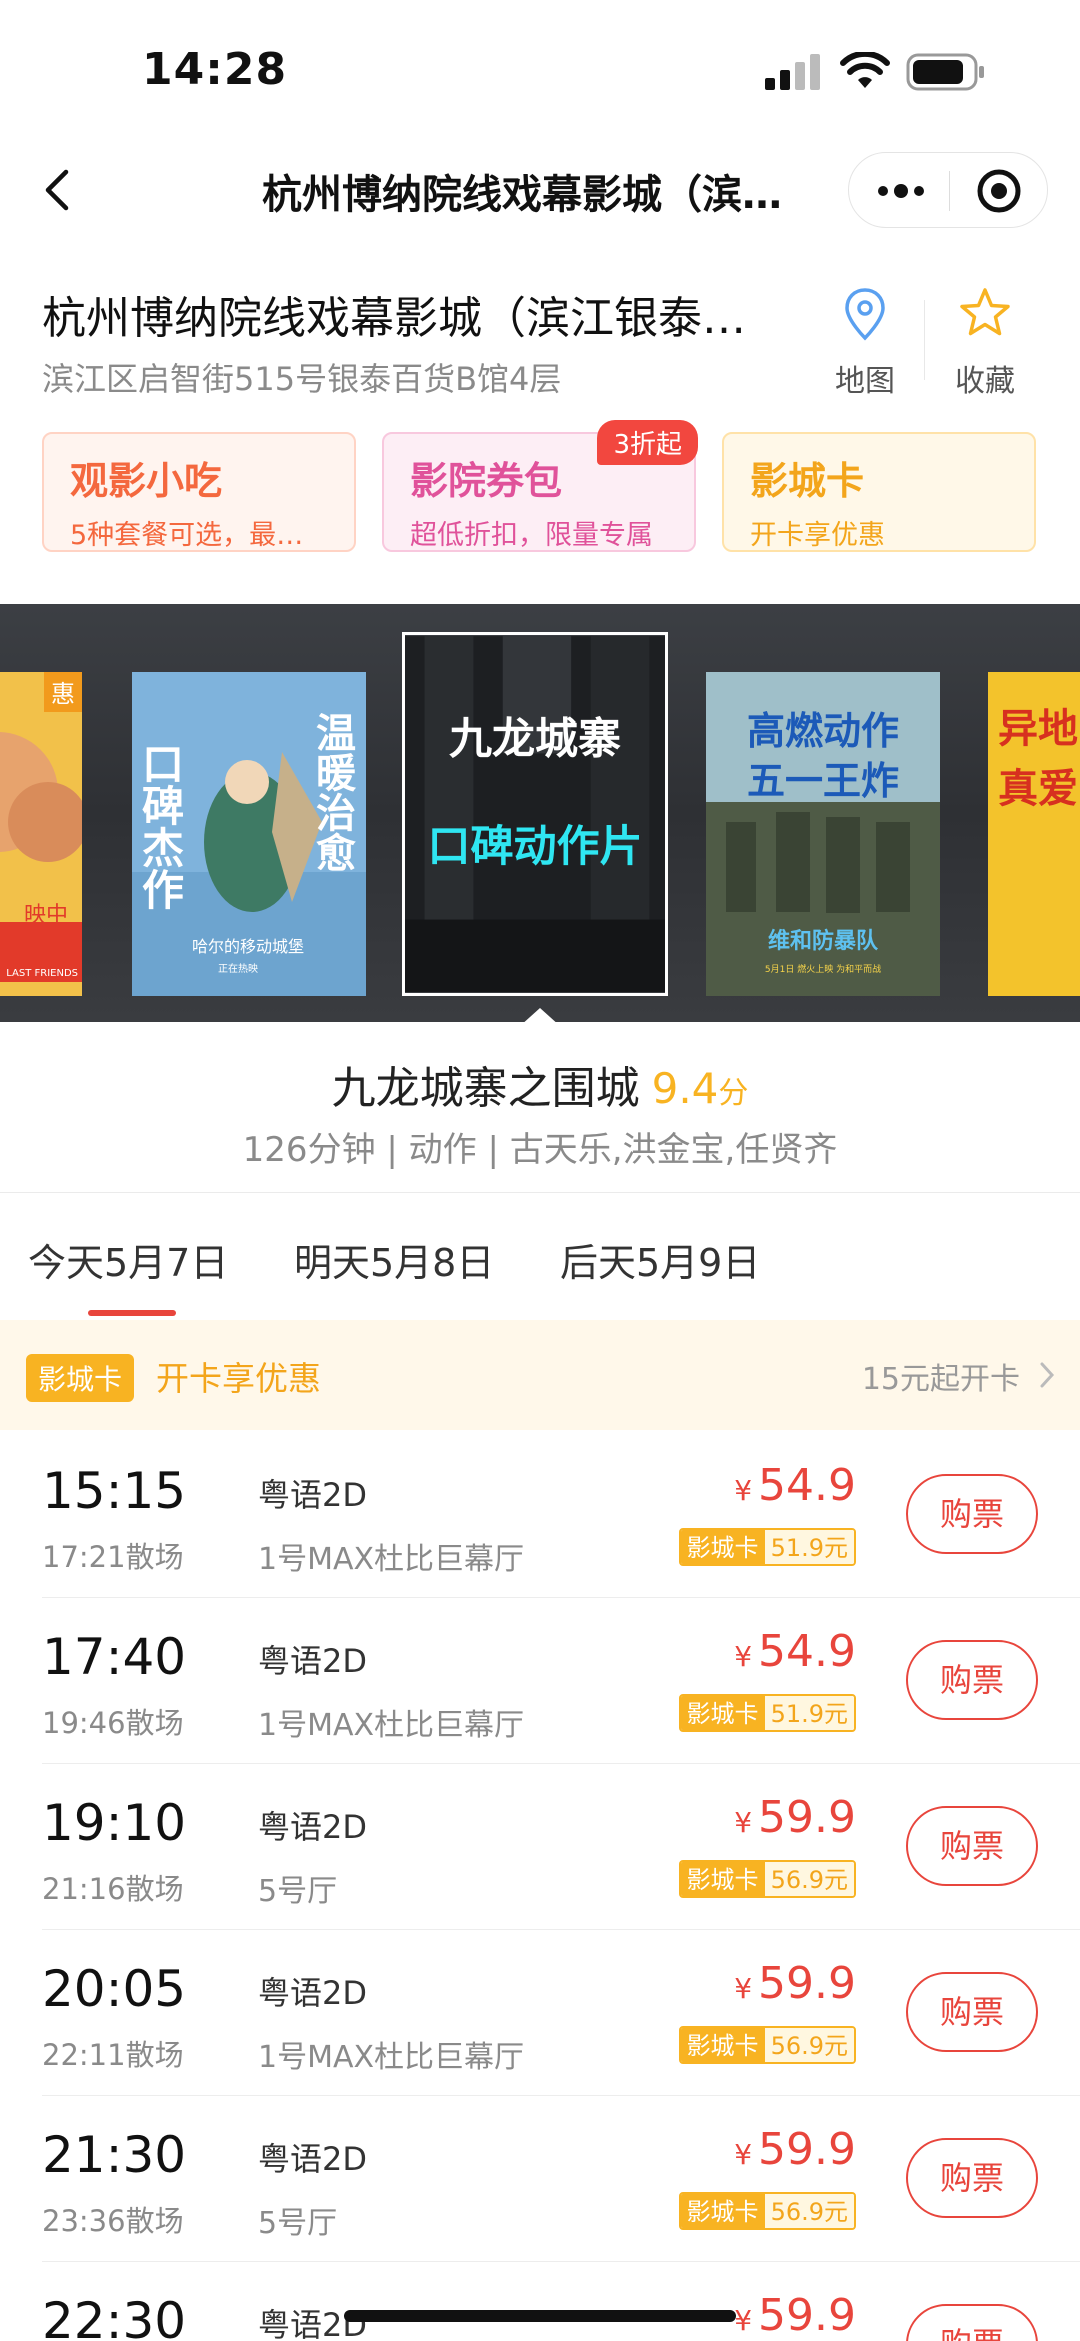 The width and height of the screenshot is (1080, 2341). I want to click on end-time: 21:16散场, so click(113, 1889).